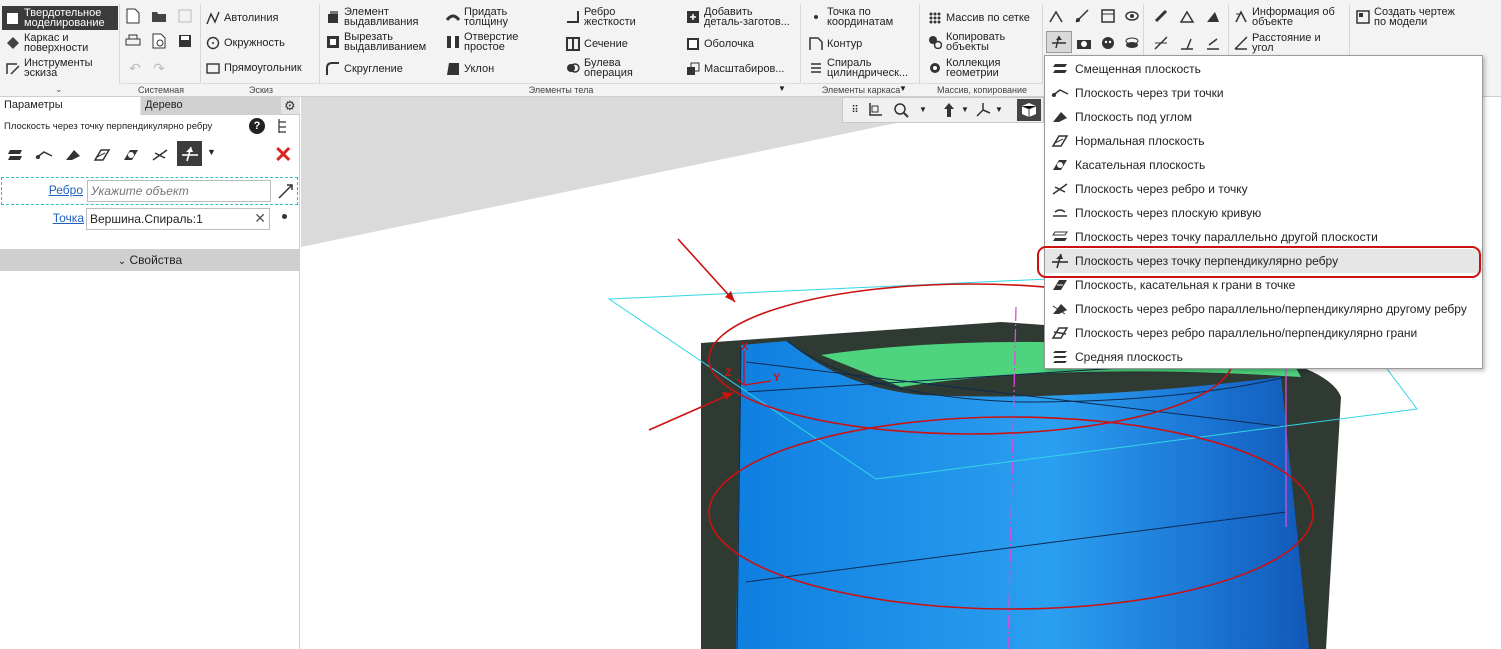 The image size is (1501, 649). Describe the element at coordinates (179, 191) in the screenshot. I see `edge-input` at that location.